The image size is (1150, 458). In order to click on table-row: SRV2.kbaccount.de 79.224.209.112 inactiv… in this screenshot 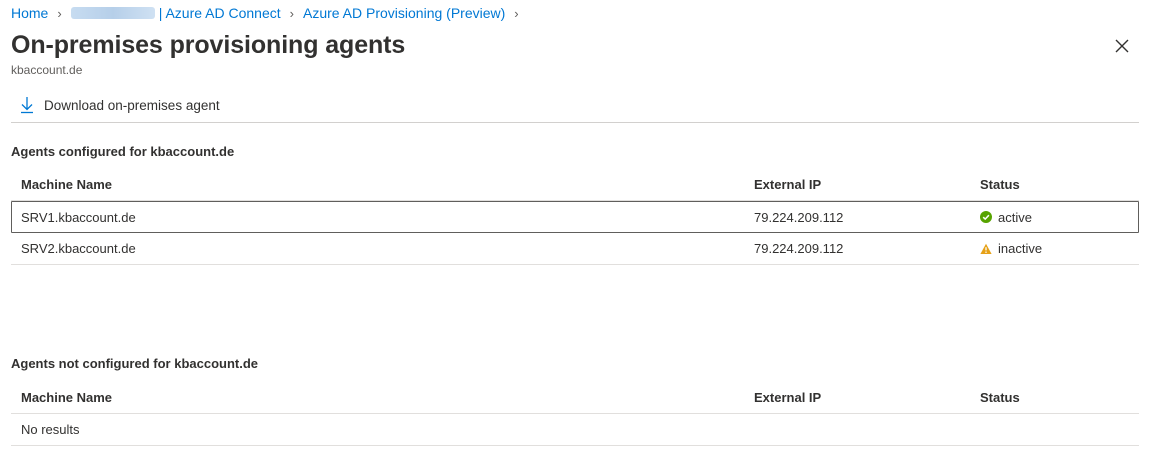, I will do `click(575, 249)`.